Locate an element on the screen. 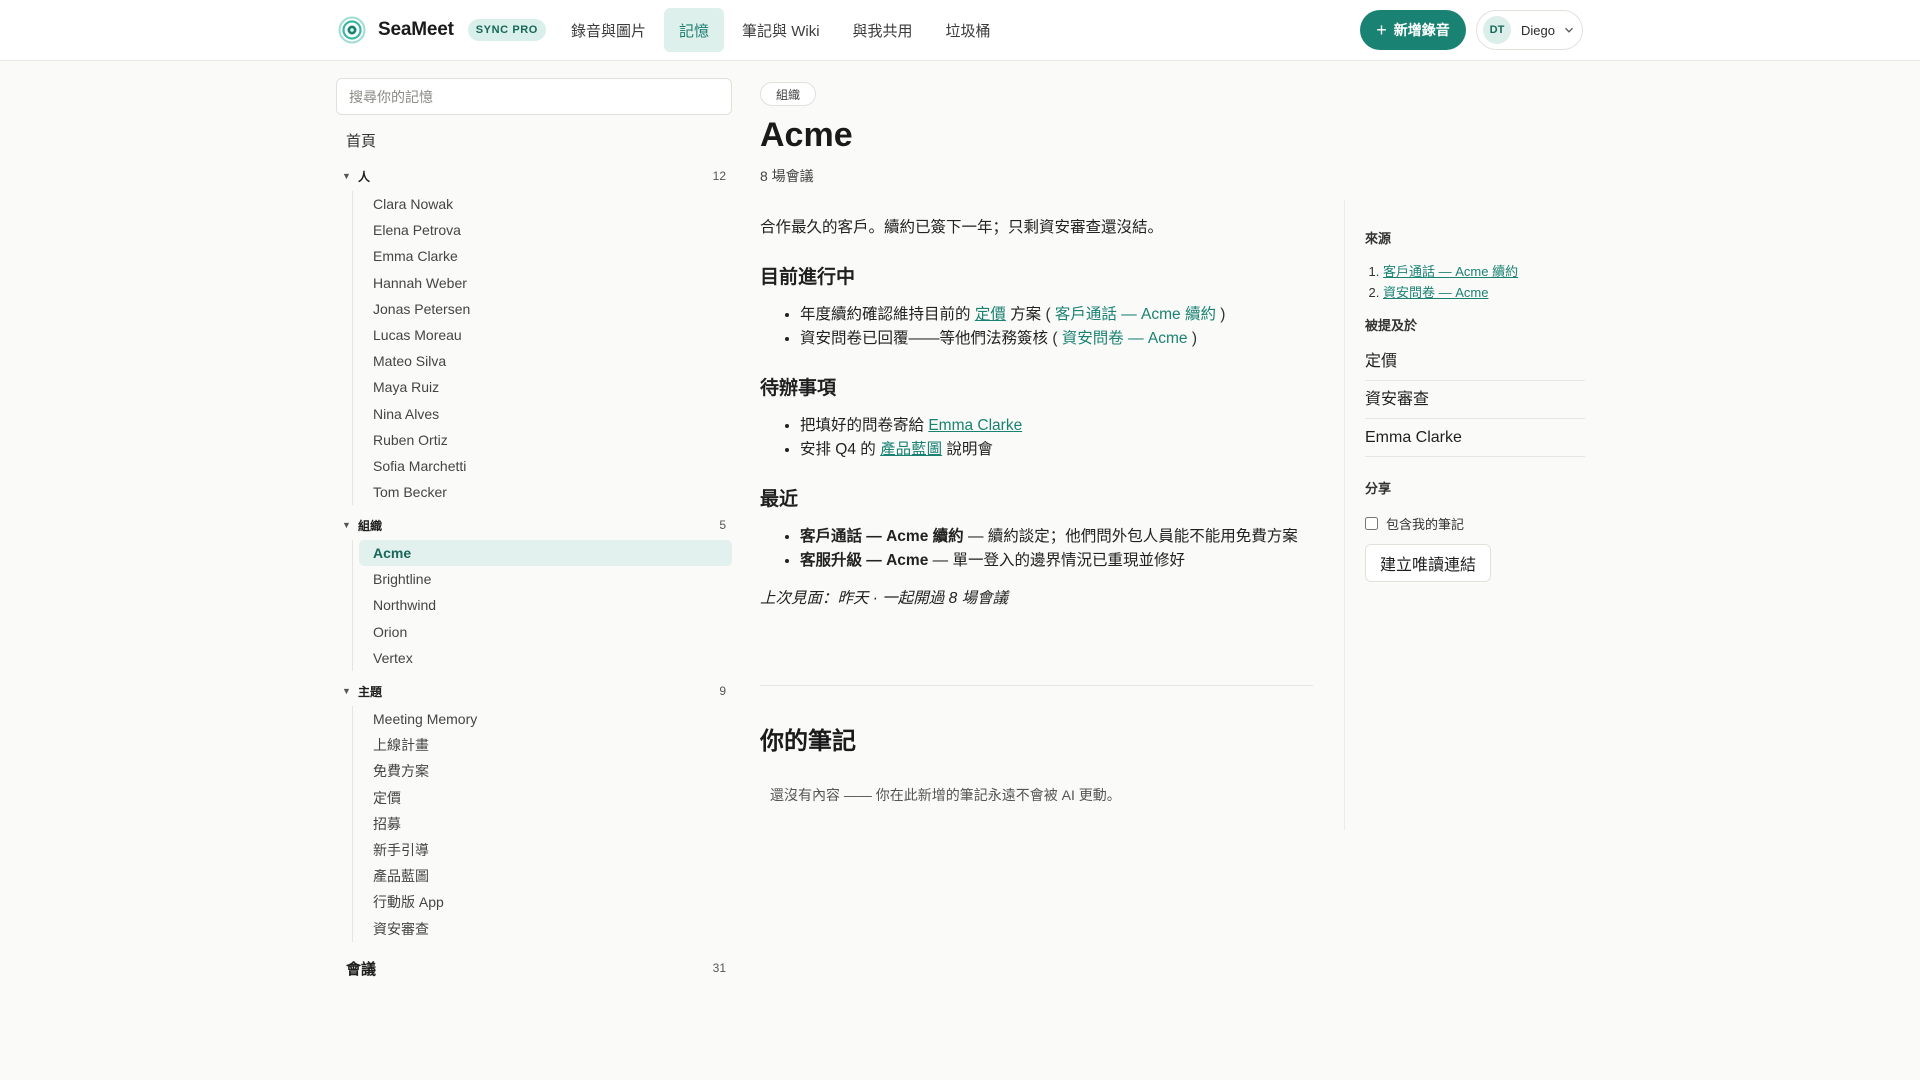 The height and width of the screenshot is (1080, 1920). include-notes-label: 包含我的筆記 is located at coordinates (1425, 524).